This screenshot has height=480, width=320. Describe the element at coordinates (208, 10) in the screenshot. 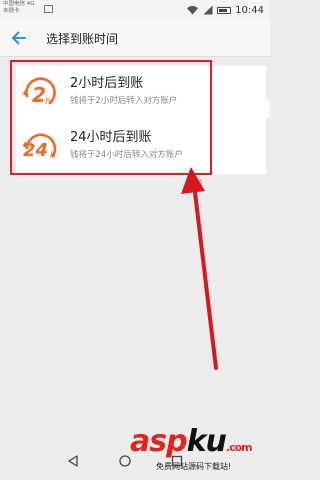

I see `signal-icon` at that location.